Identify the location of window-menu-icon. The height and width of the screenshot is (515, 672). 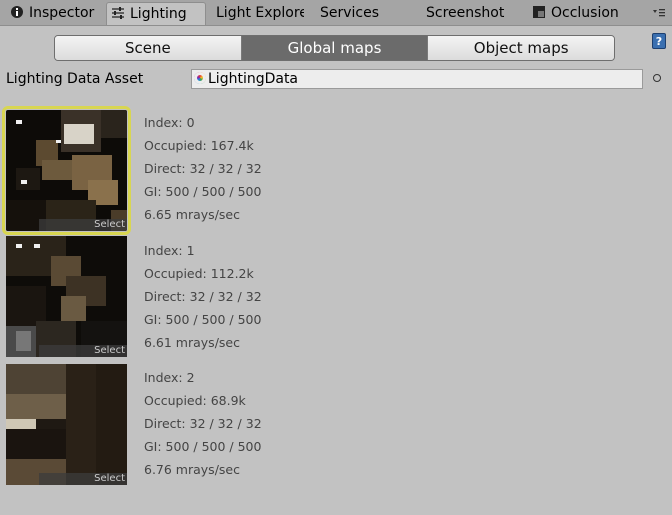
(659, 13).